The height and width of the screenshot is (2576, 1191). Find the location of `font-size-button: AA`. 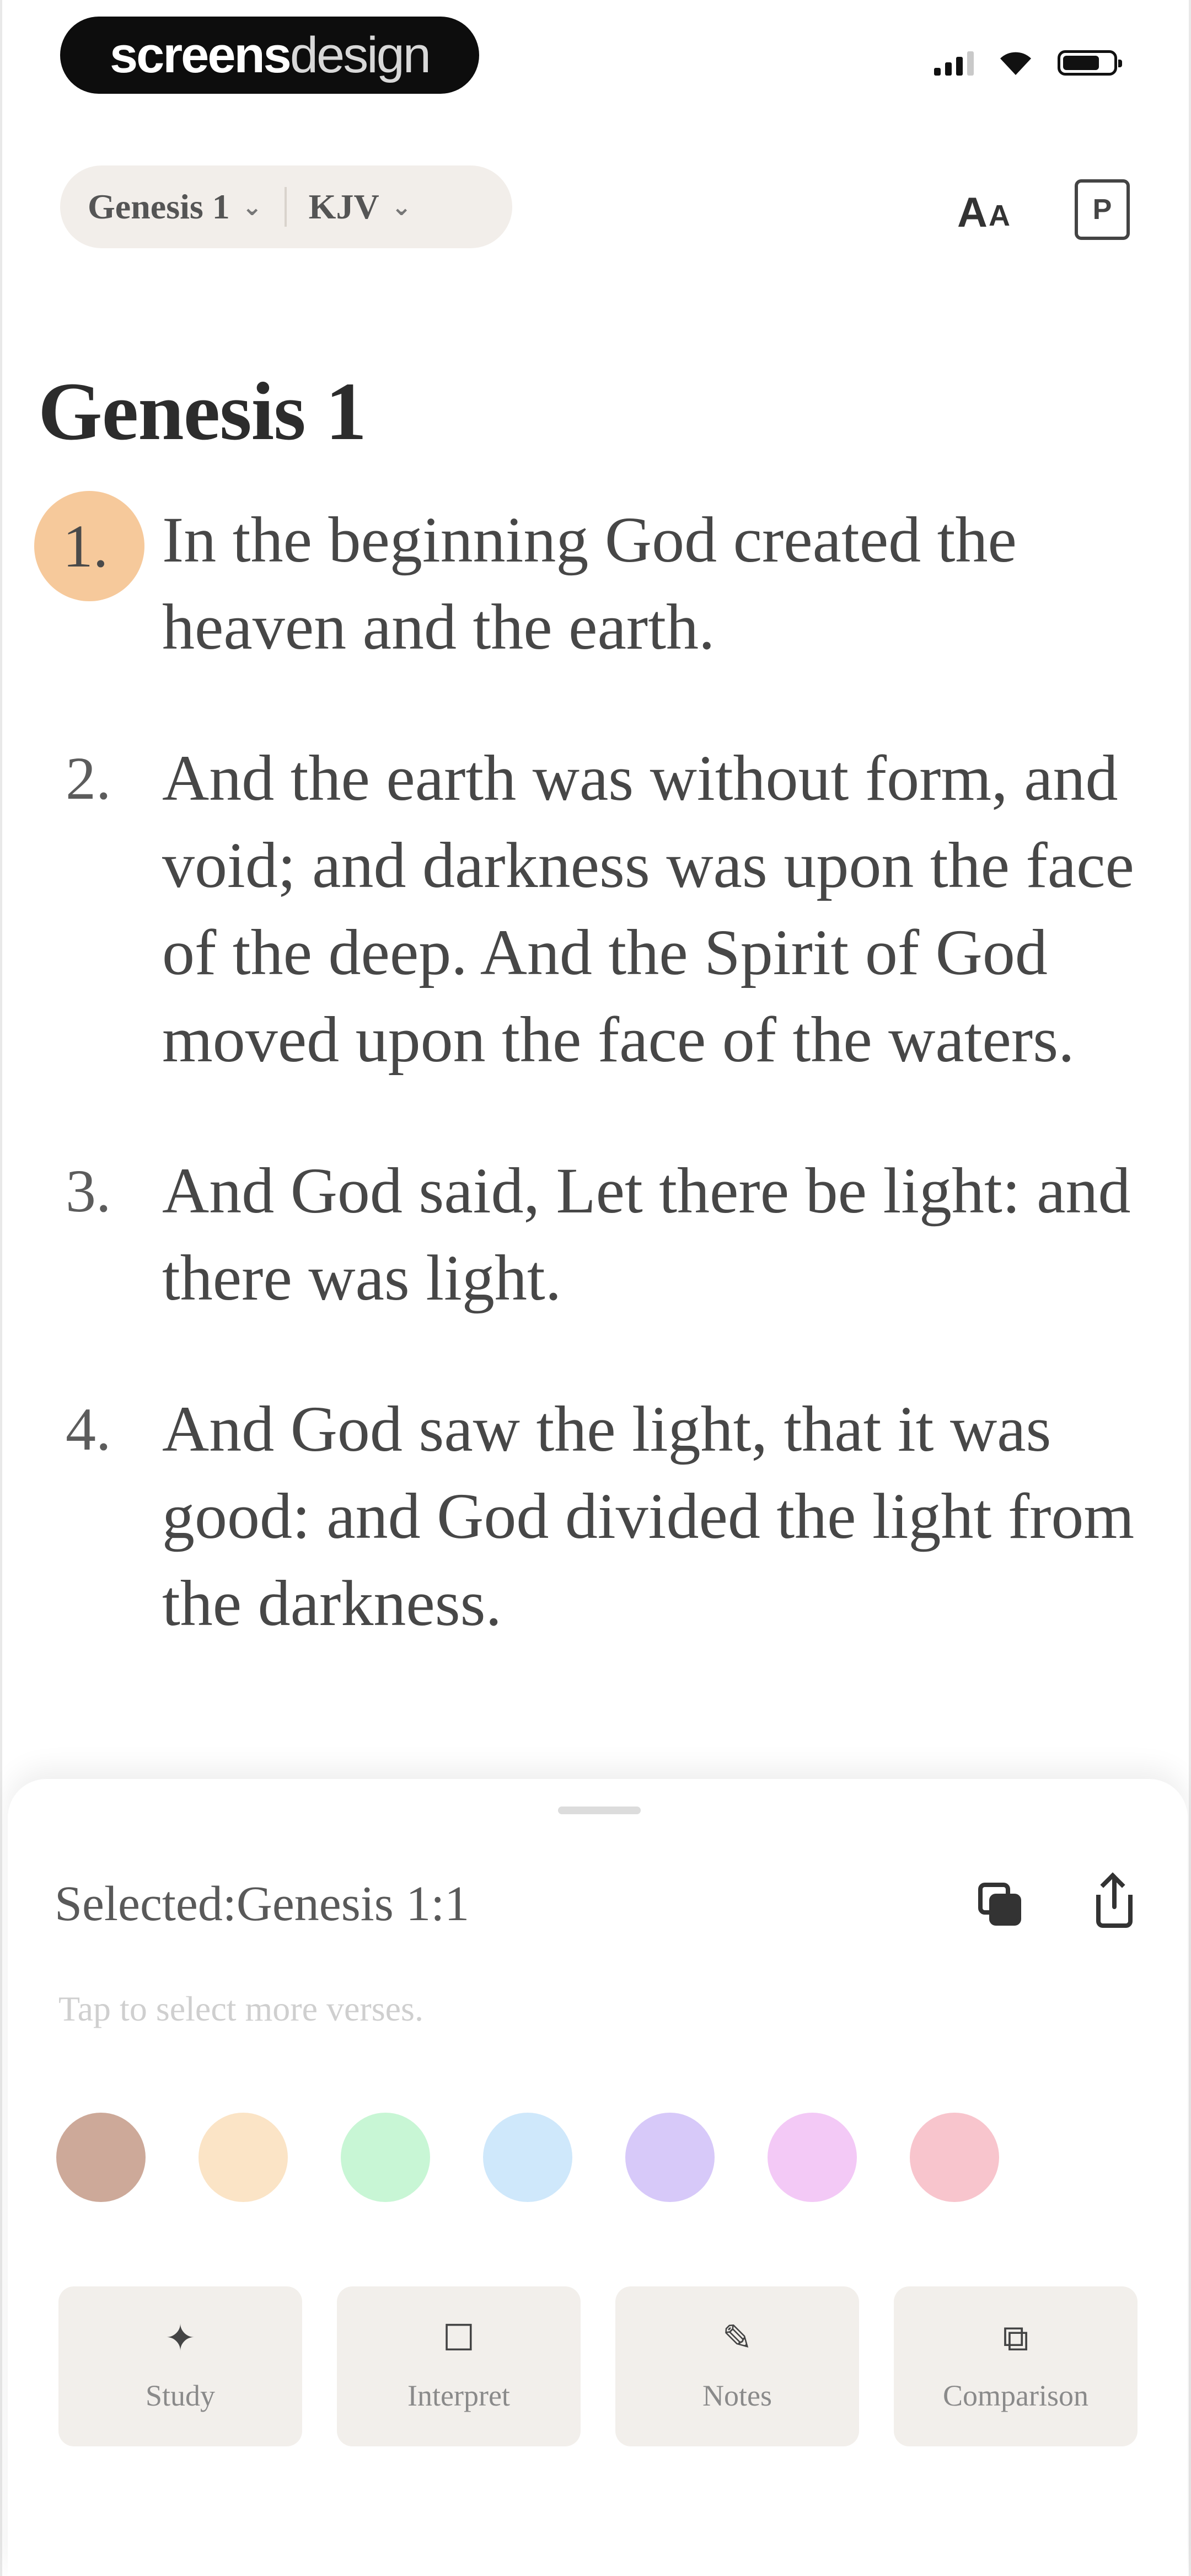

font-size-button: AA is located at coordinates (984, 212).